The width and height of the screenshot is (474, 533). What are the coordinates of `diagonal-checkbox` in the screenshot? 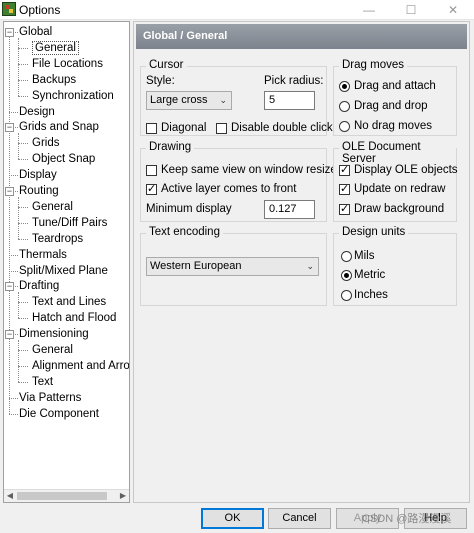 It's located at (151, 128).